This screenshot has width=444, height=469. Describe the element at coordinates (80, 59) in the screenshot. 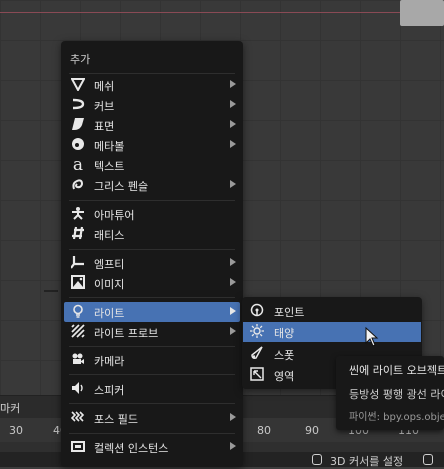

I see `menu-title: 추가` at that location.